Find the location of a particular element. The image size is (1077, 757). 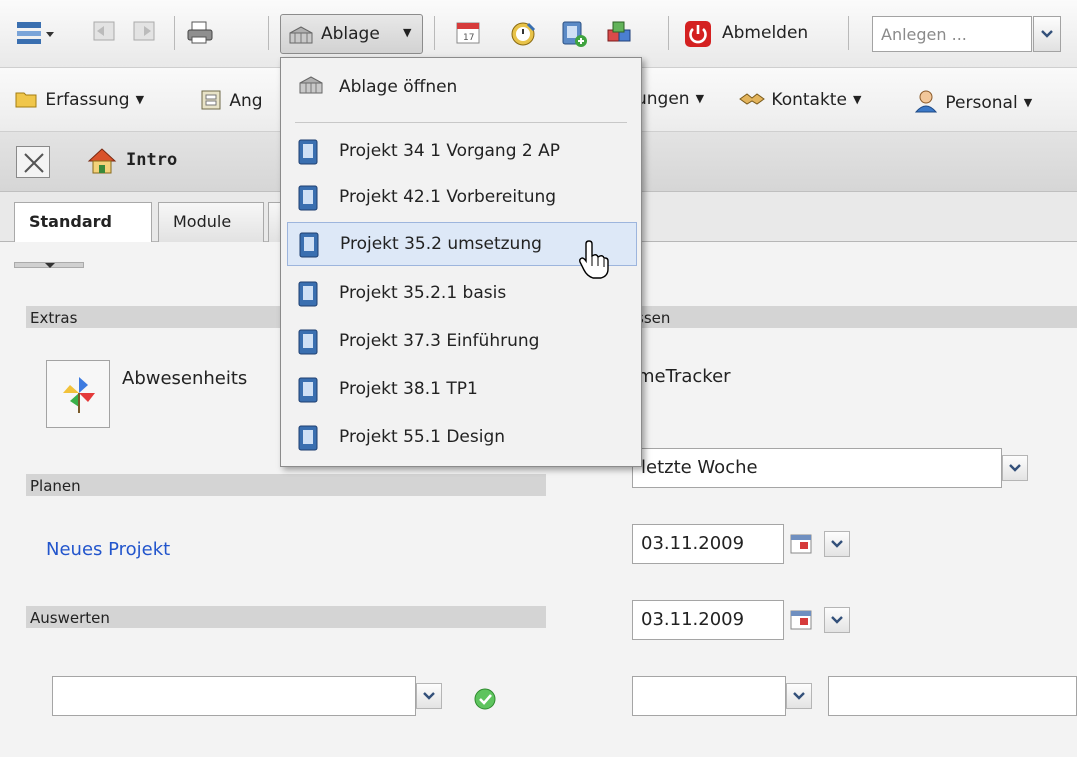

menu-item-project: Projekt 55.1 Design is located at coordinates (462, 438).